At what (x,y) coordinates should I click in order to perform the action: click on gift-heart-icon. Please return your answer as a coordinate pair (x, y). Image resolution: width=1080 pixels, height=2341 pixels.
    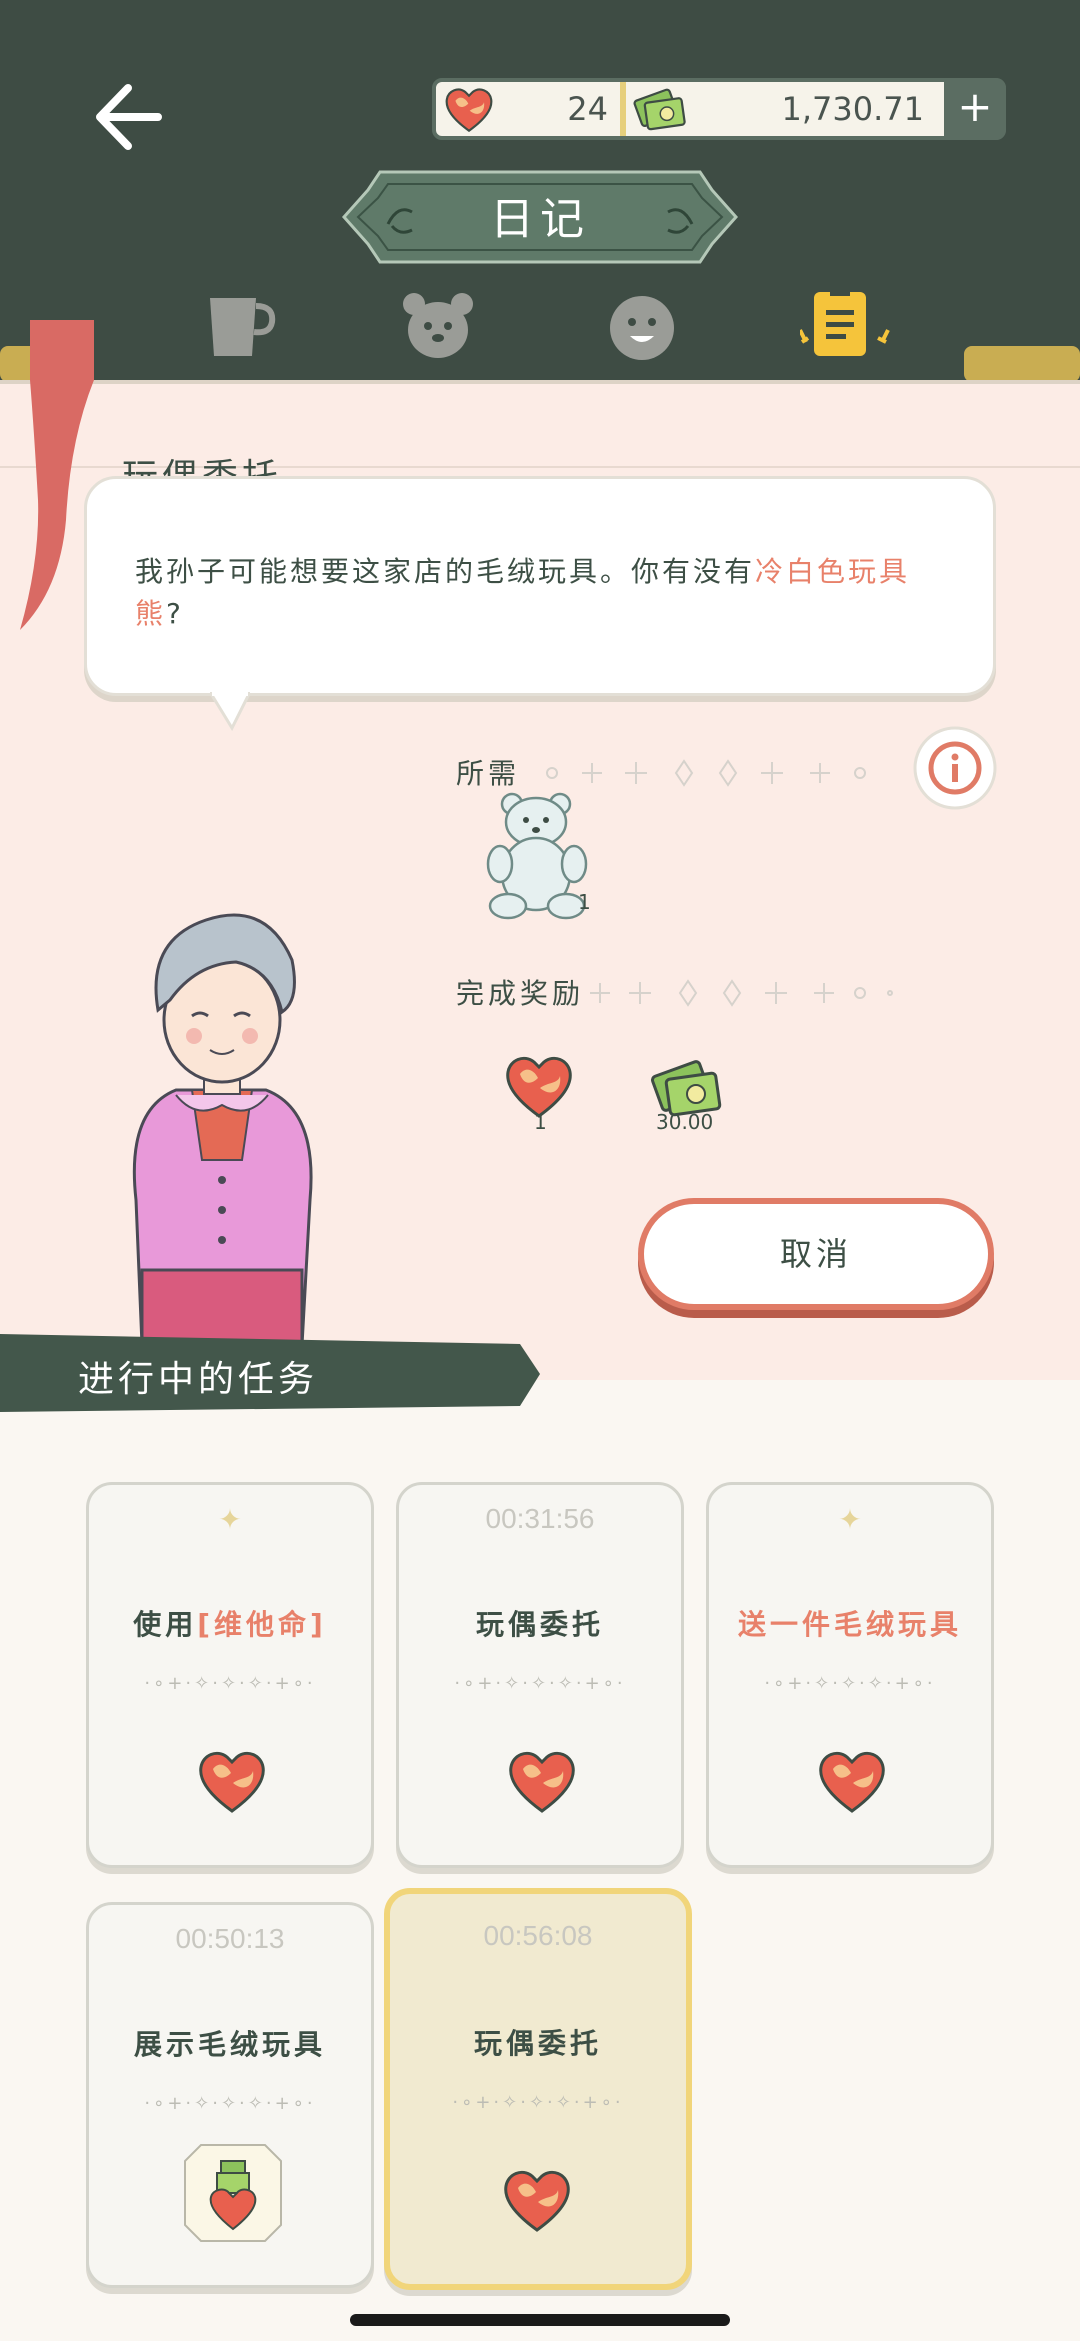
    Looking at the image, I should click on (233, 2193).